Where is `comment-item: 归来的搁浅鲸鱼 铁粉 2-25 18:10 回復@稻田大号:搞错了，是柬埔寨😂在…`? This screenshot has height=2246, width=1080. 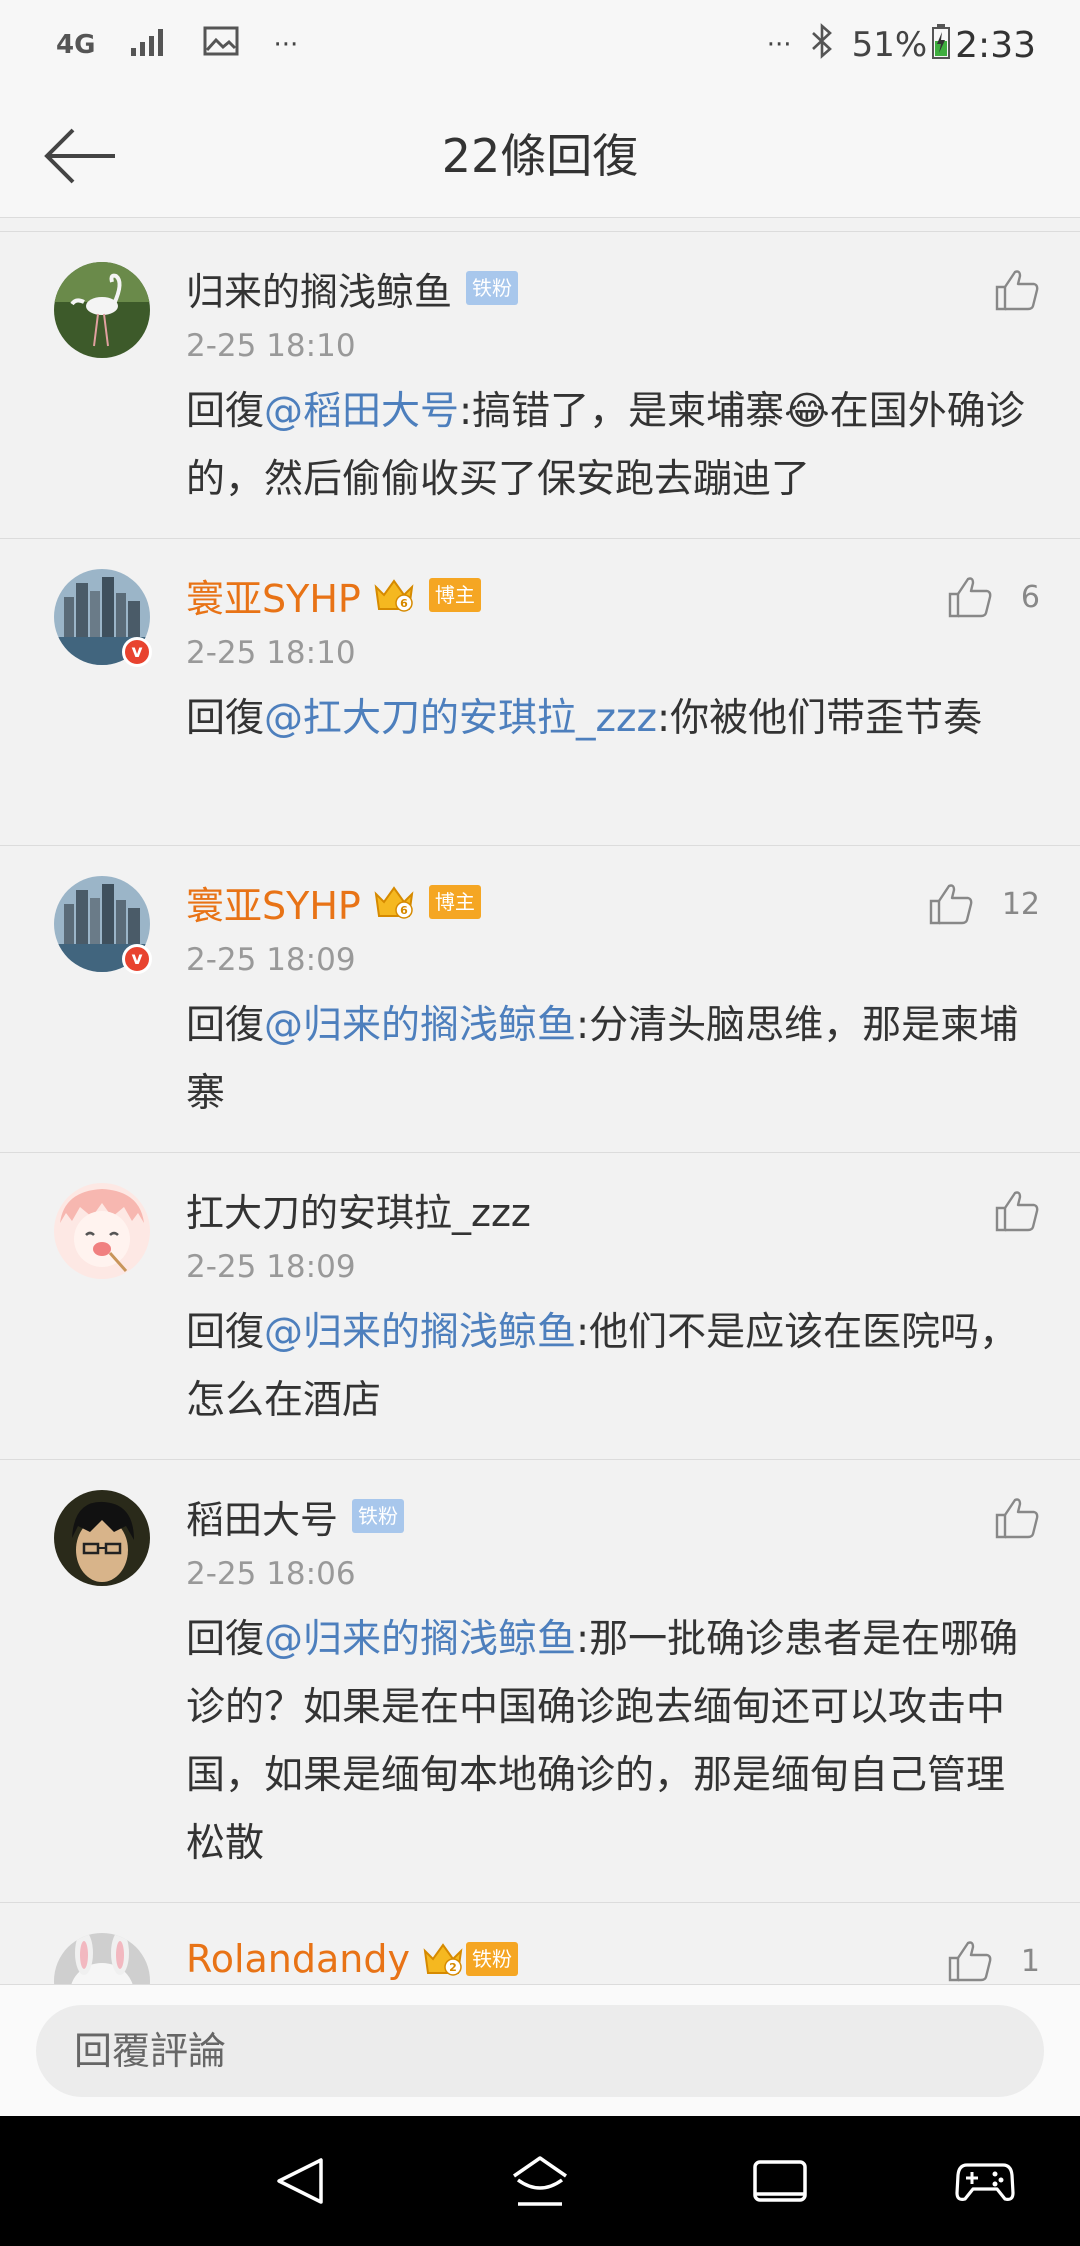 comment-item: 归来的搁浅鲸鱼 铁粉 2-25 18:10 回復@稻田大号:搞错了，是柬埔寨😂在… is located at coordinates (540, 385).